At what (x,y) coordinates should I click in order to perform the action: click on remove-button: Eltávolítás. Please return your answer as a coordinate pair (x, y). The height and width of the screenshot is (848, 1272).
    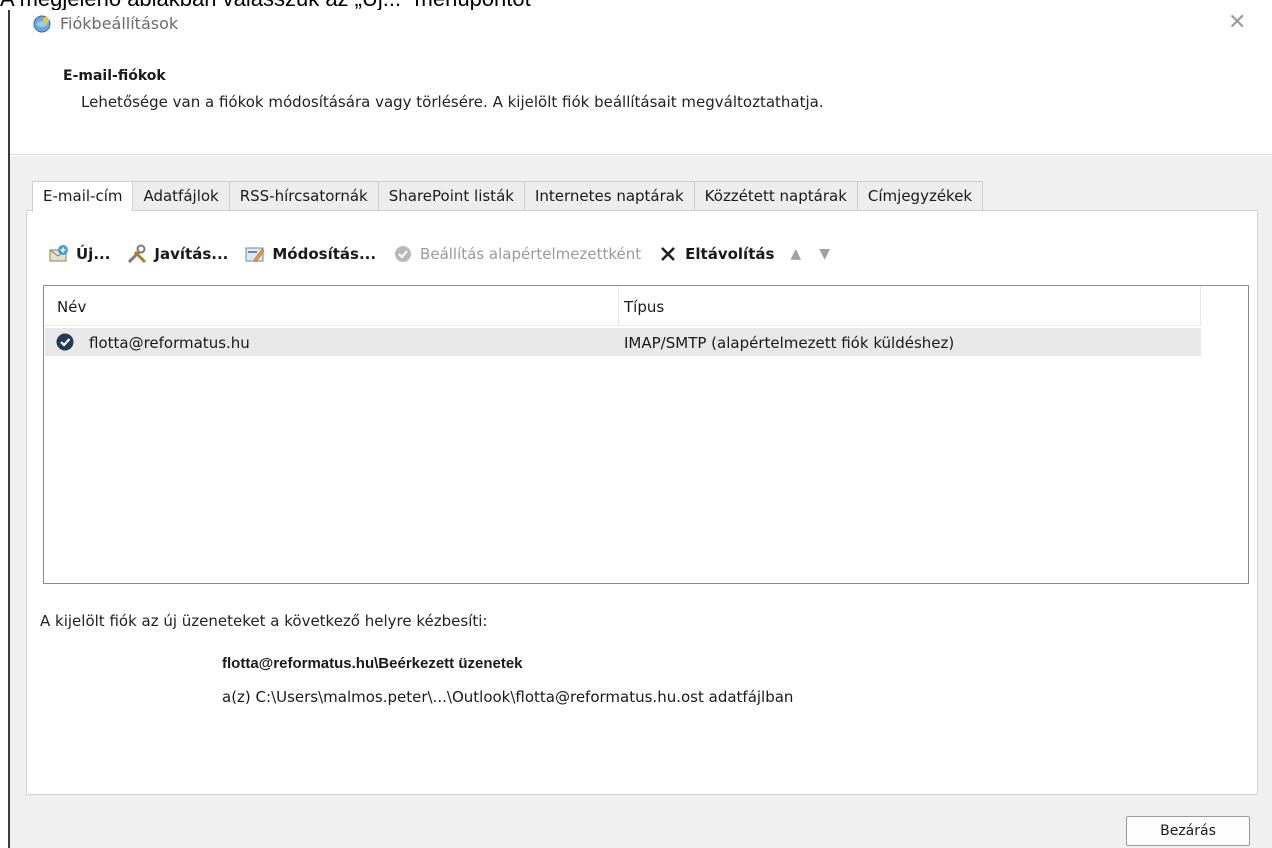
    Looking at the image, I should click on (715, 254).